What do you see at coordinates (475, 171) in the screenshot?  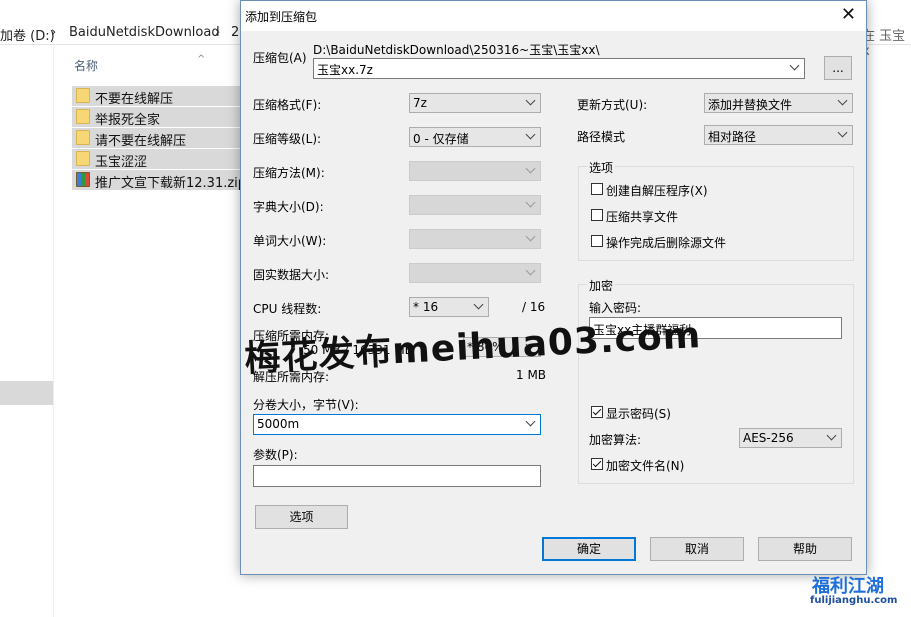 I see `method-select` at bounding box center [475, 171].